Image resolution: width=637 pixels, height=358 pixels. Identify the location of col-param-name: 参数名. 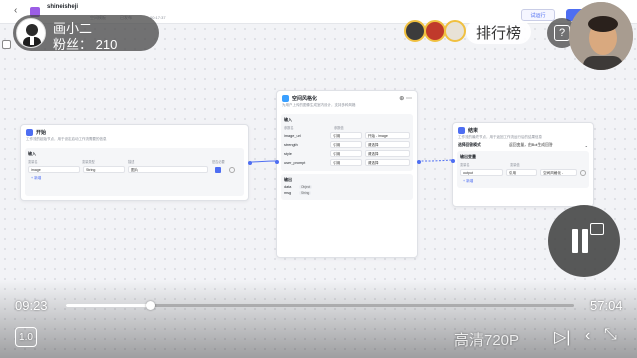
(289, 128).